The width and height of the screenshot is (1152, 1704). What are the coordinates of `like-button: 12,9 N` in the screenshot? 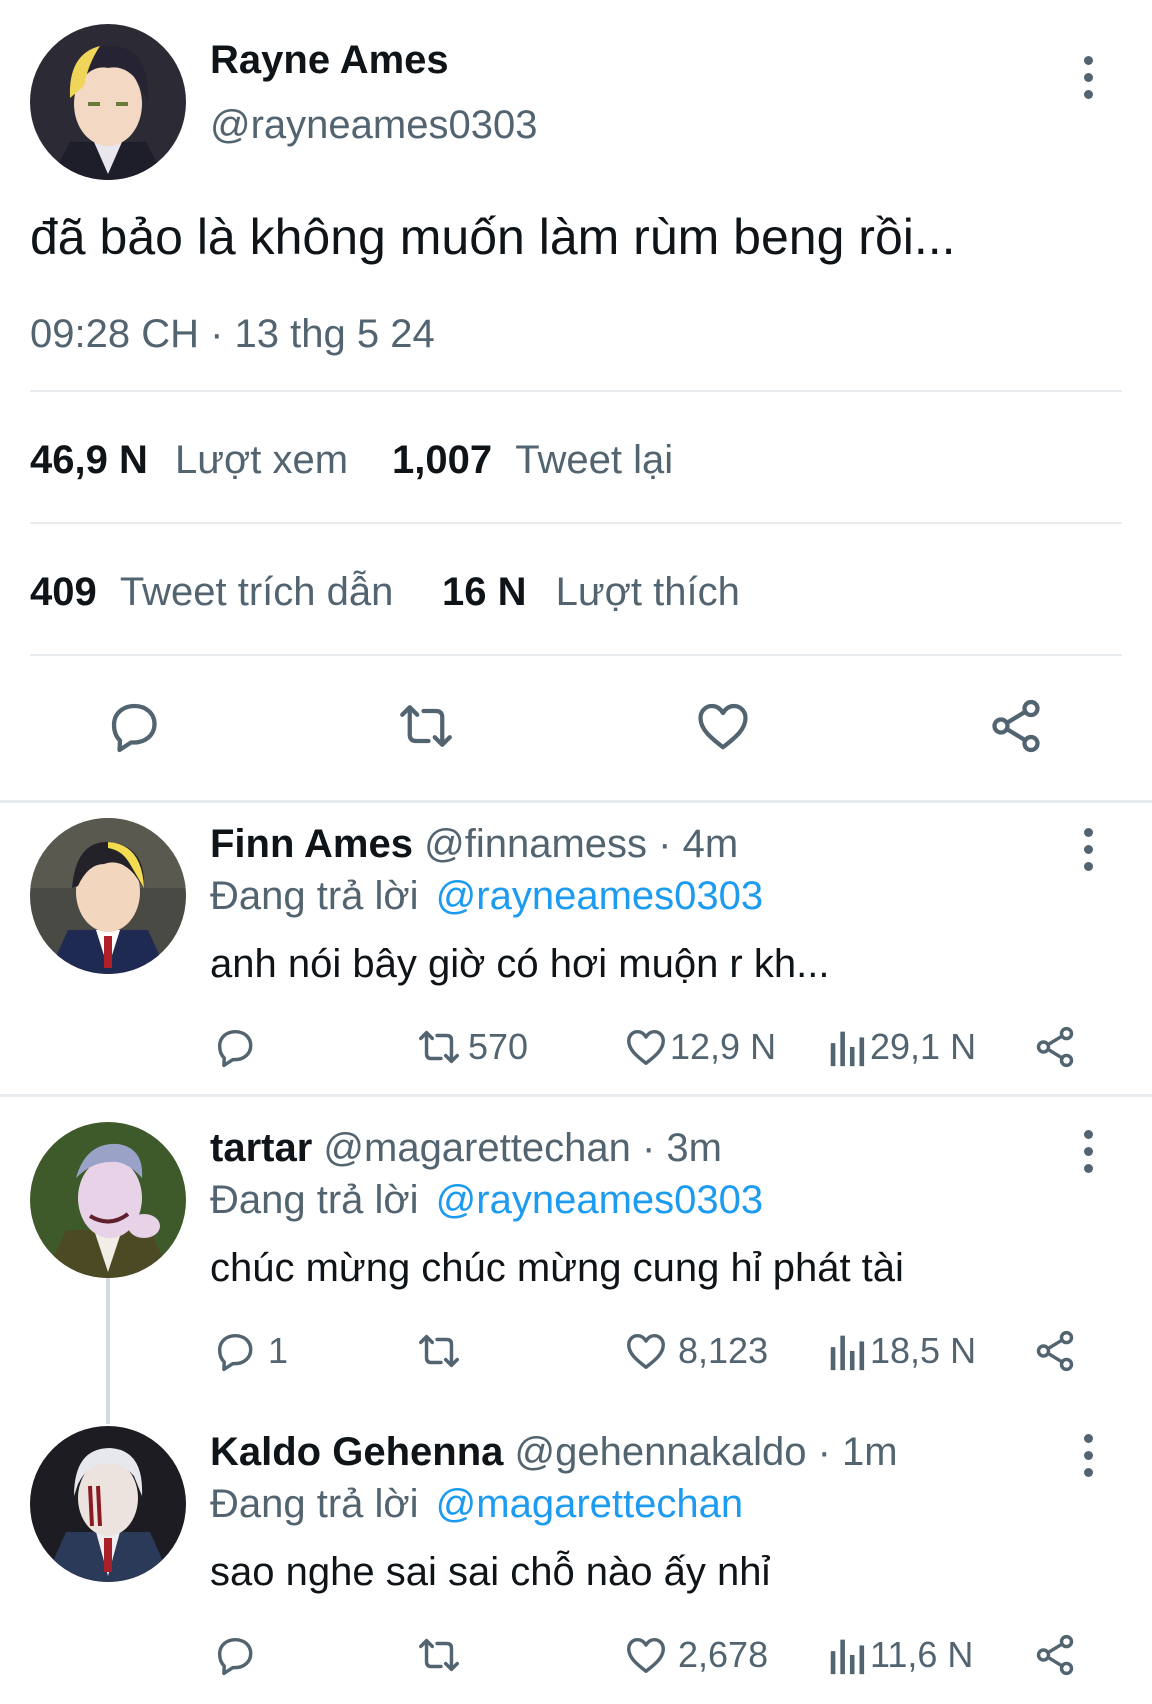 It's located at (699, 1047).